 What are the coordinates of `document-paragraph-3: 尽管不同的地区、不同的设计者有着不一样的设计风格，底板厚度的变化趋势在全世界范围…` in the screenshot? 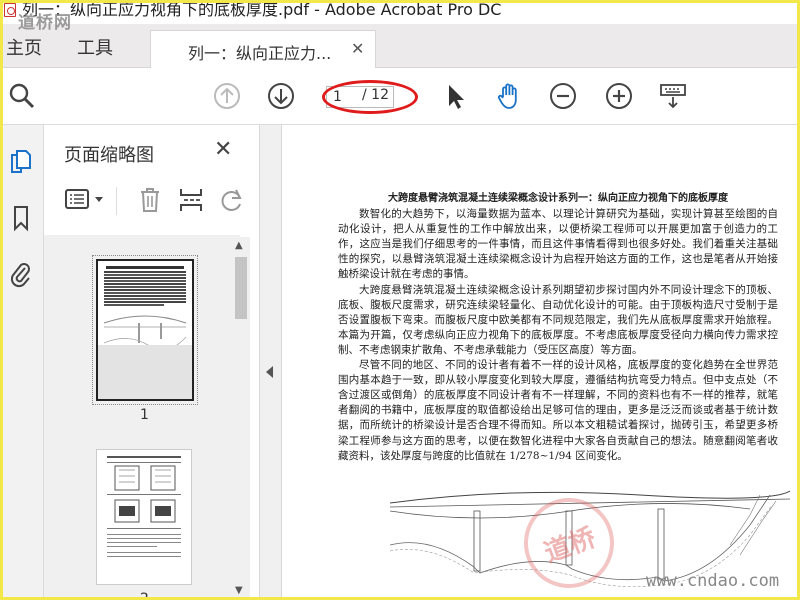 It's located at (558, 410).